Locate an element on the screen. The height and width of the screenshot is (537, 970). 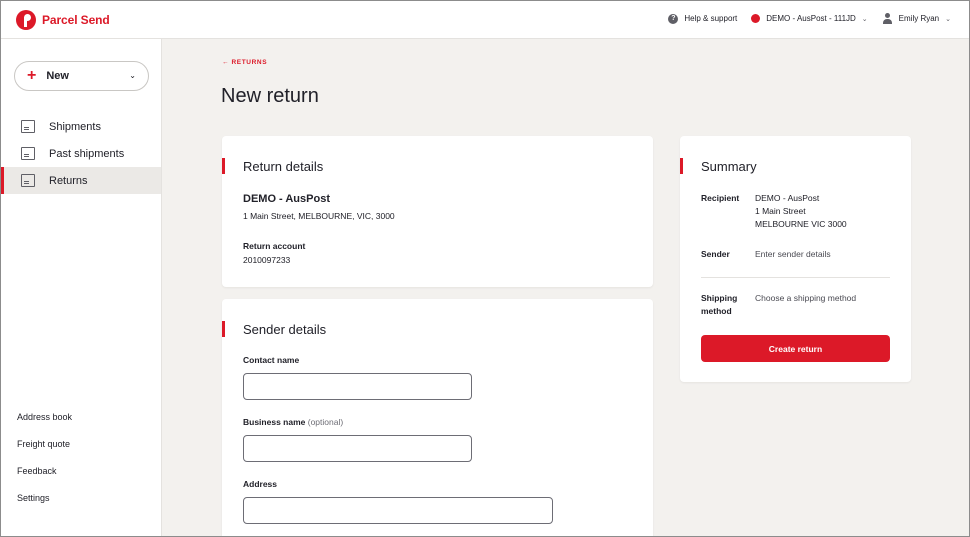
brand: Parcel Send is located at coordinates (63, 20).